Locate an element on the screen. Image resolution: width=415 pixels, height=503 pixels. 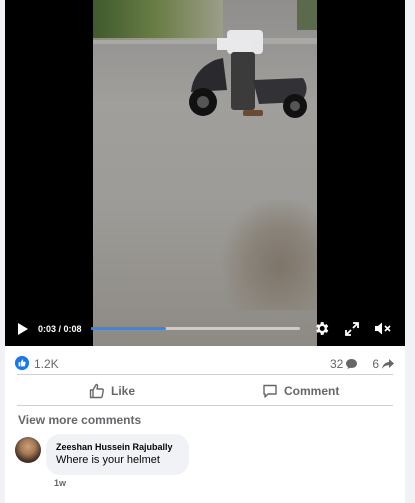
stats-divider is located at coordinates (205, 374).